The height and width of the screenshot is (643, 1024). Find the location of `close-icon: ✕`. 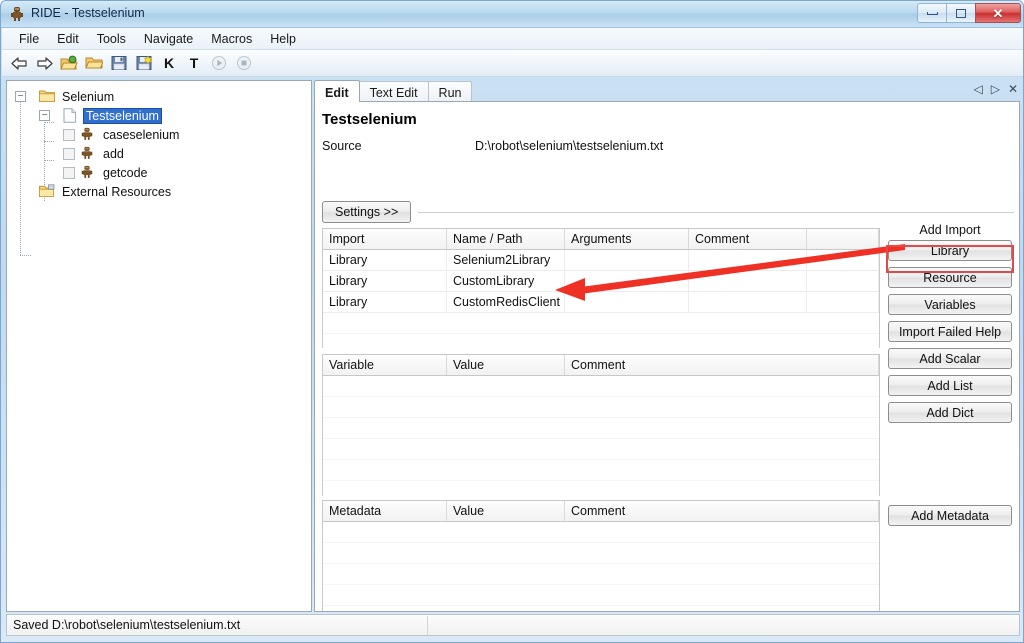

close-icon: ✕ is located at coordinates (998, 13).